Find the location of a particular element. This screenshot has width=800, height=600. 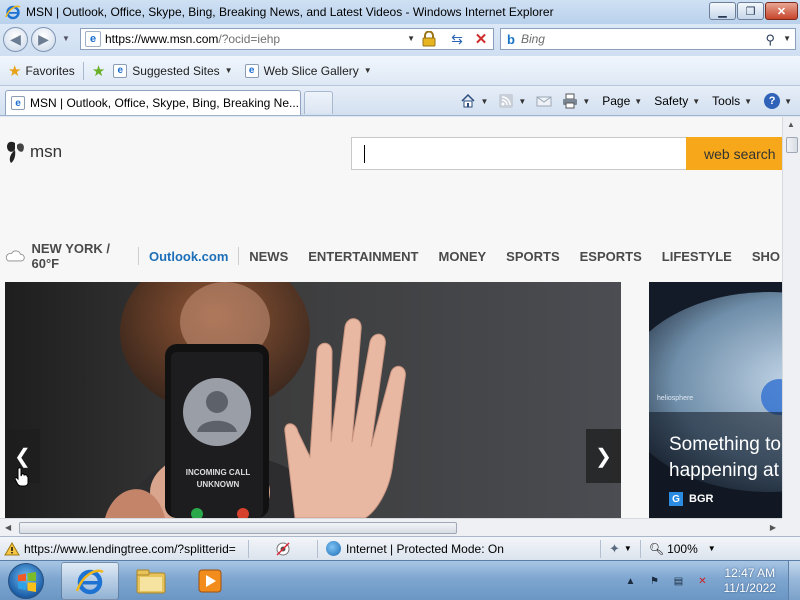

story-source: G BGR is located at coordinates (691, 499).